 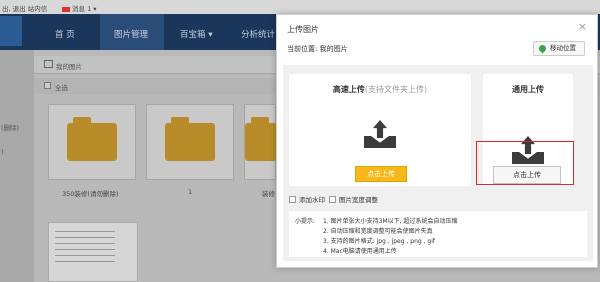 What do you see at coordinates (65, 34) in the screenshot?
I see `nav-home: 首 页` at bounding box center [65, 34].